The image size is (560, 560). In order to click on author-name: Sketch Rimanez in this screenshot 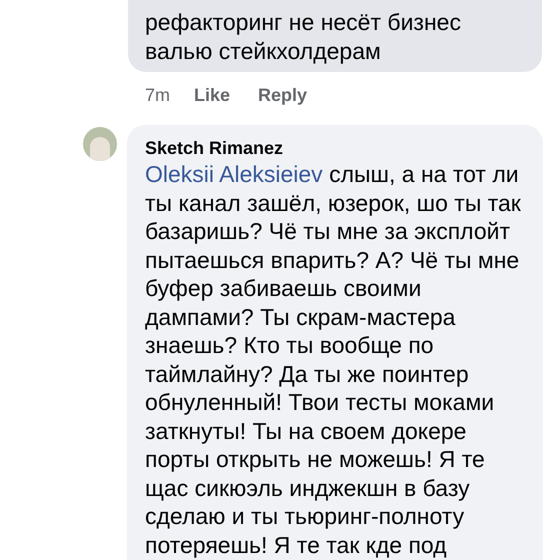, I will do `click(335, 148)`.